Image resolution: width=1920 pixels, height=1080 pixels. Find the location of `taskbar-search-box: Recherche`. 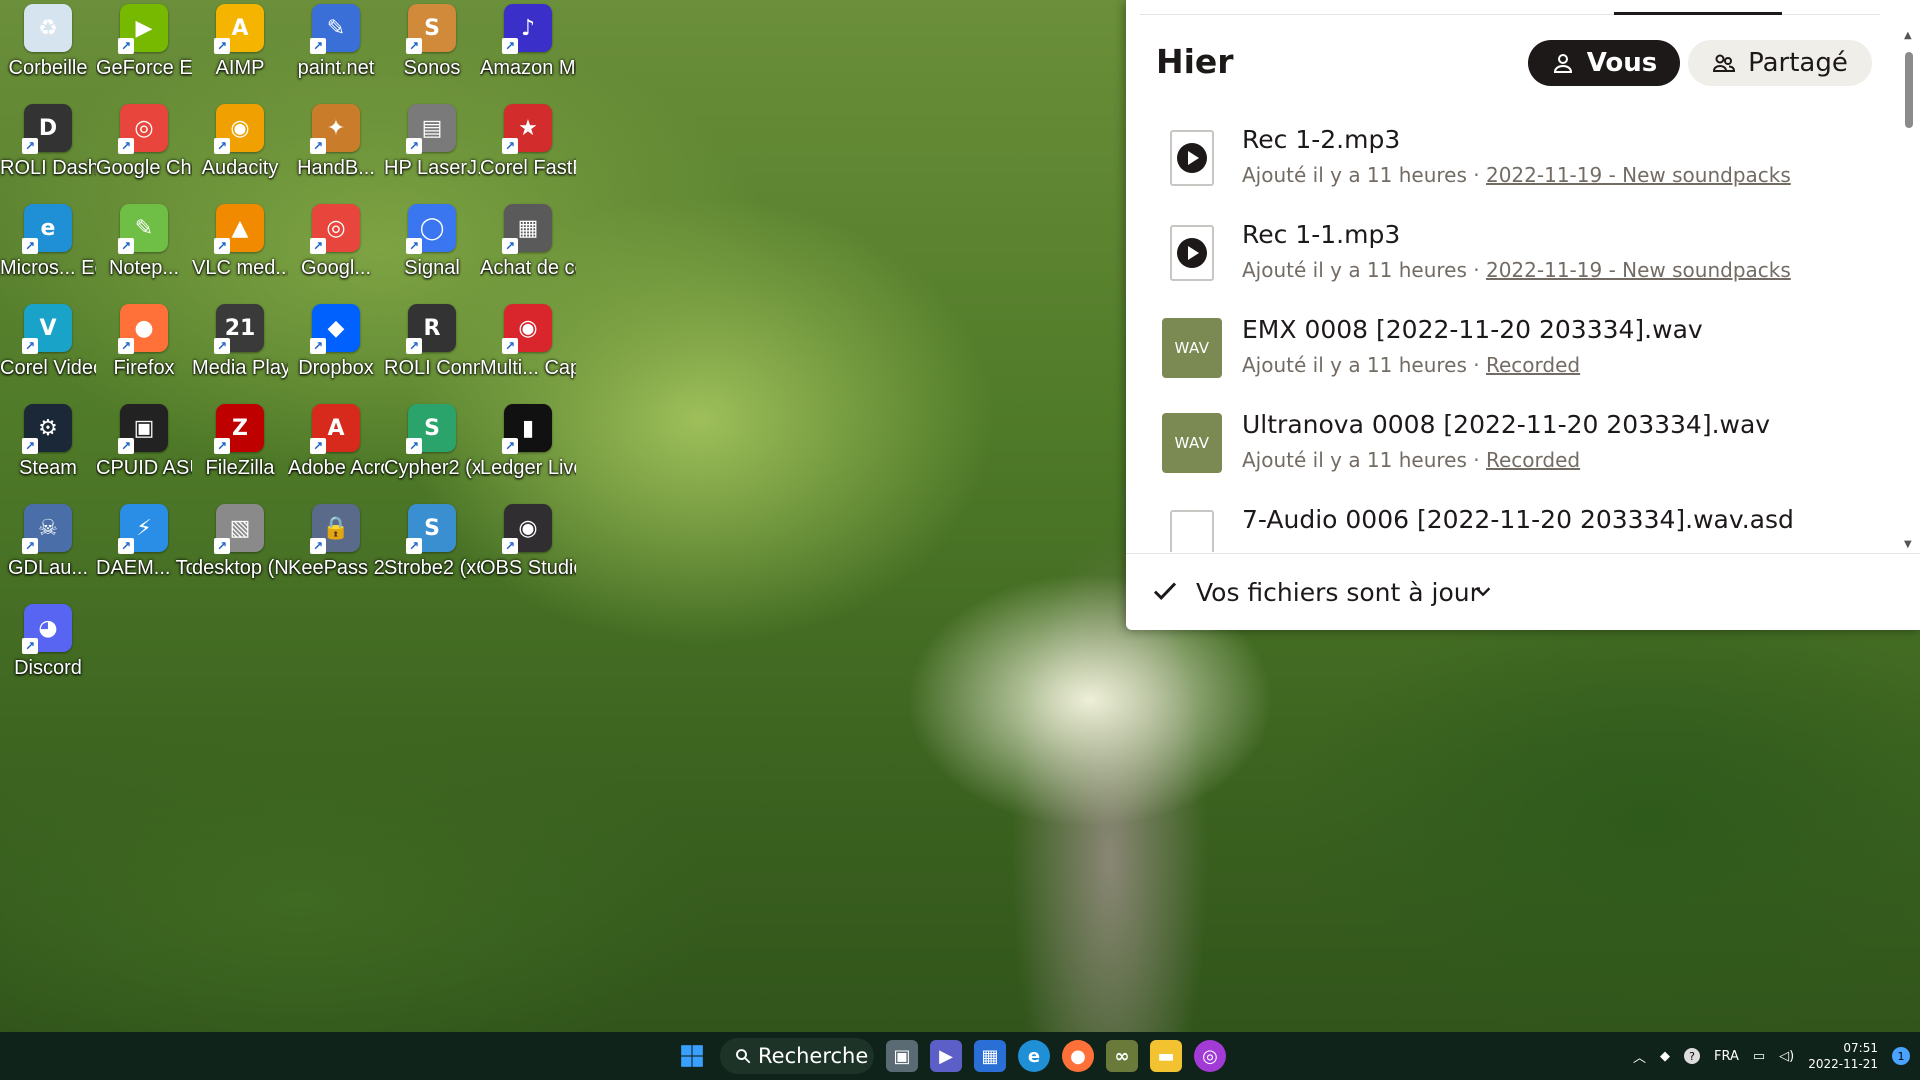

taskbar-search-box: Recherche is located at coordinates (797, 1056).